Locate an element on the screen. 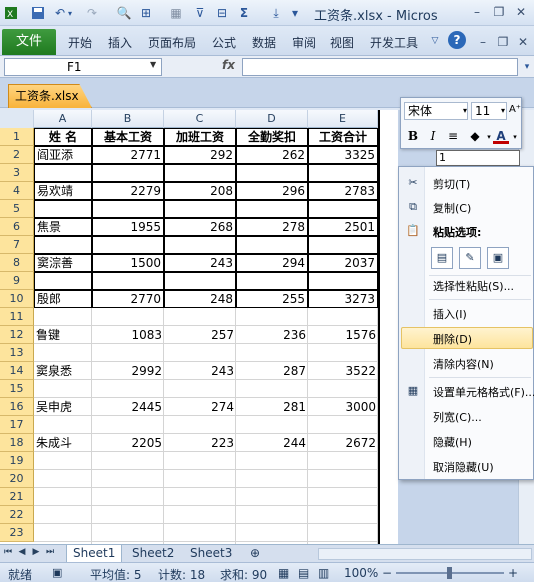 Image resolution: width=534 pixels, height=582 pixels. cell: 287 is located at coordinates (272, 371).